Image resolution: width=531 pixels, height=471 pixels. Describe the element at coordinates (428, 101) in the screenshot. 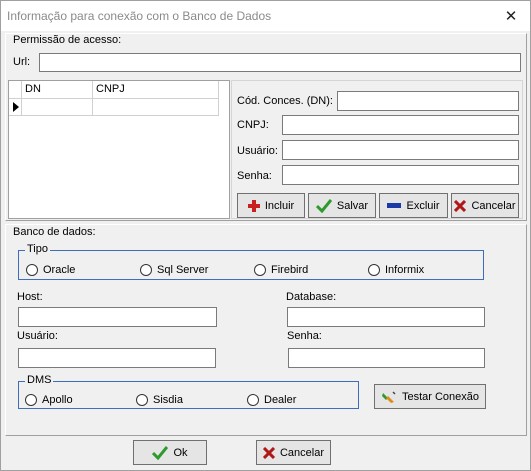

I see `cod-input` at that location.